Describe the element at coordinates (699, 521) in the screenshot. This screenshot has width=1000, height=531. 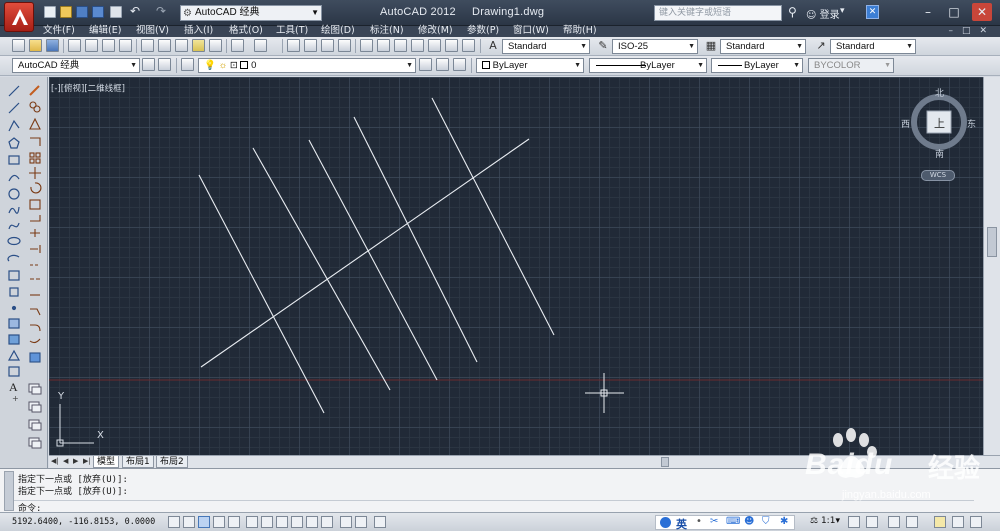
I see `ime-mode-icon: •` at that location.